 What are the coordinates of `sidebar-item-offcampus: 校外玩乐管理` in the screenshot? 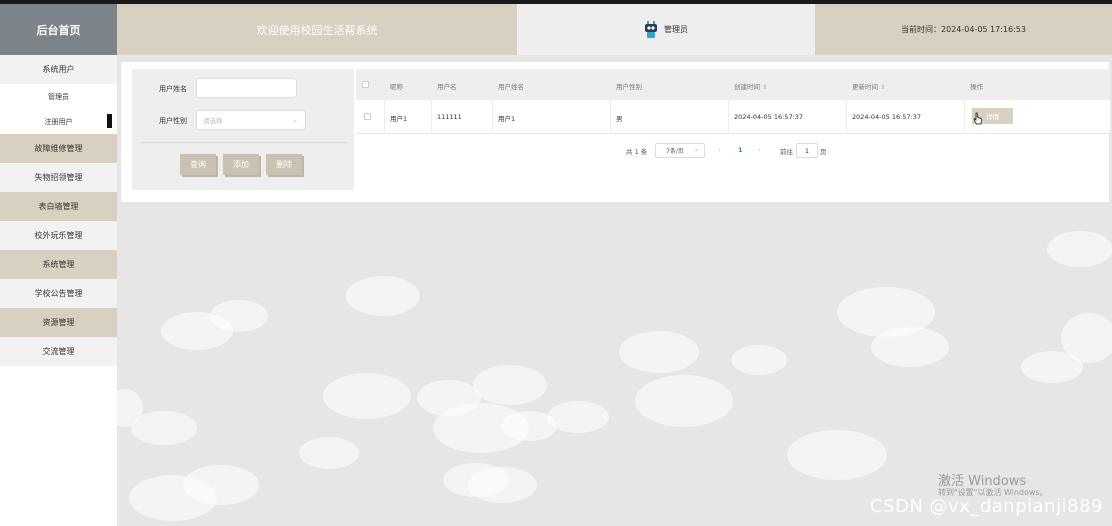 It's located at (58, 235).